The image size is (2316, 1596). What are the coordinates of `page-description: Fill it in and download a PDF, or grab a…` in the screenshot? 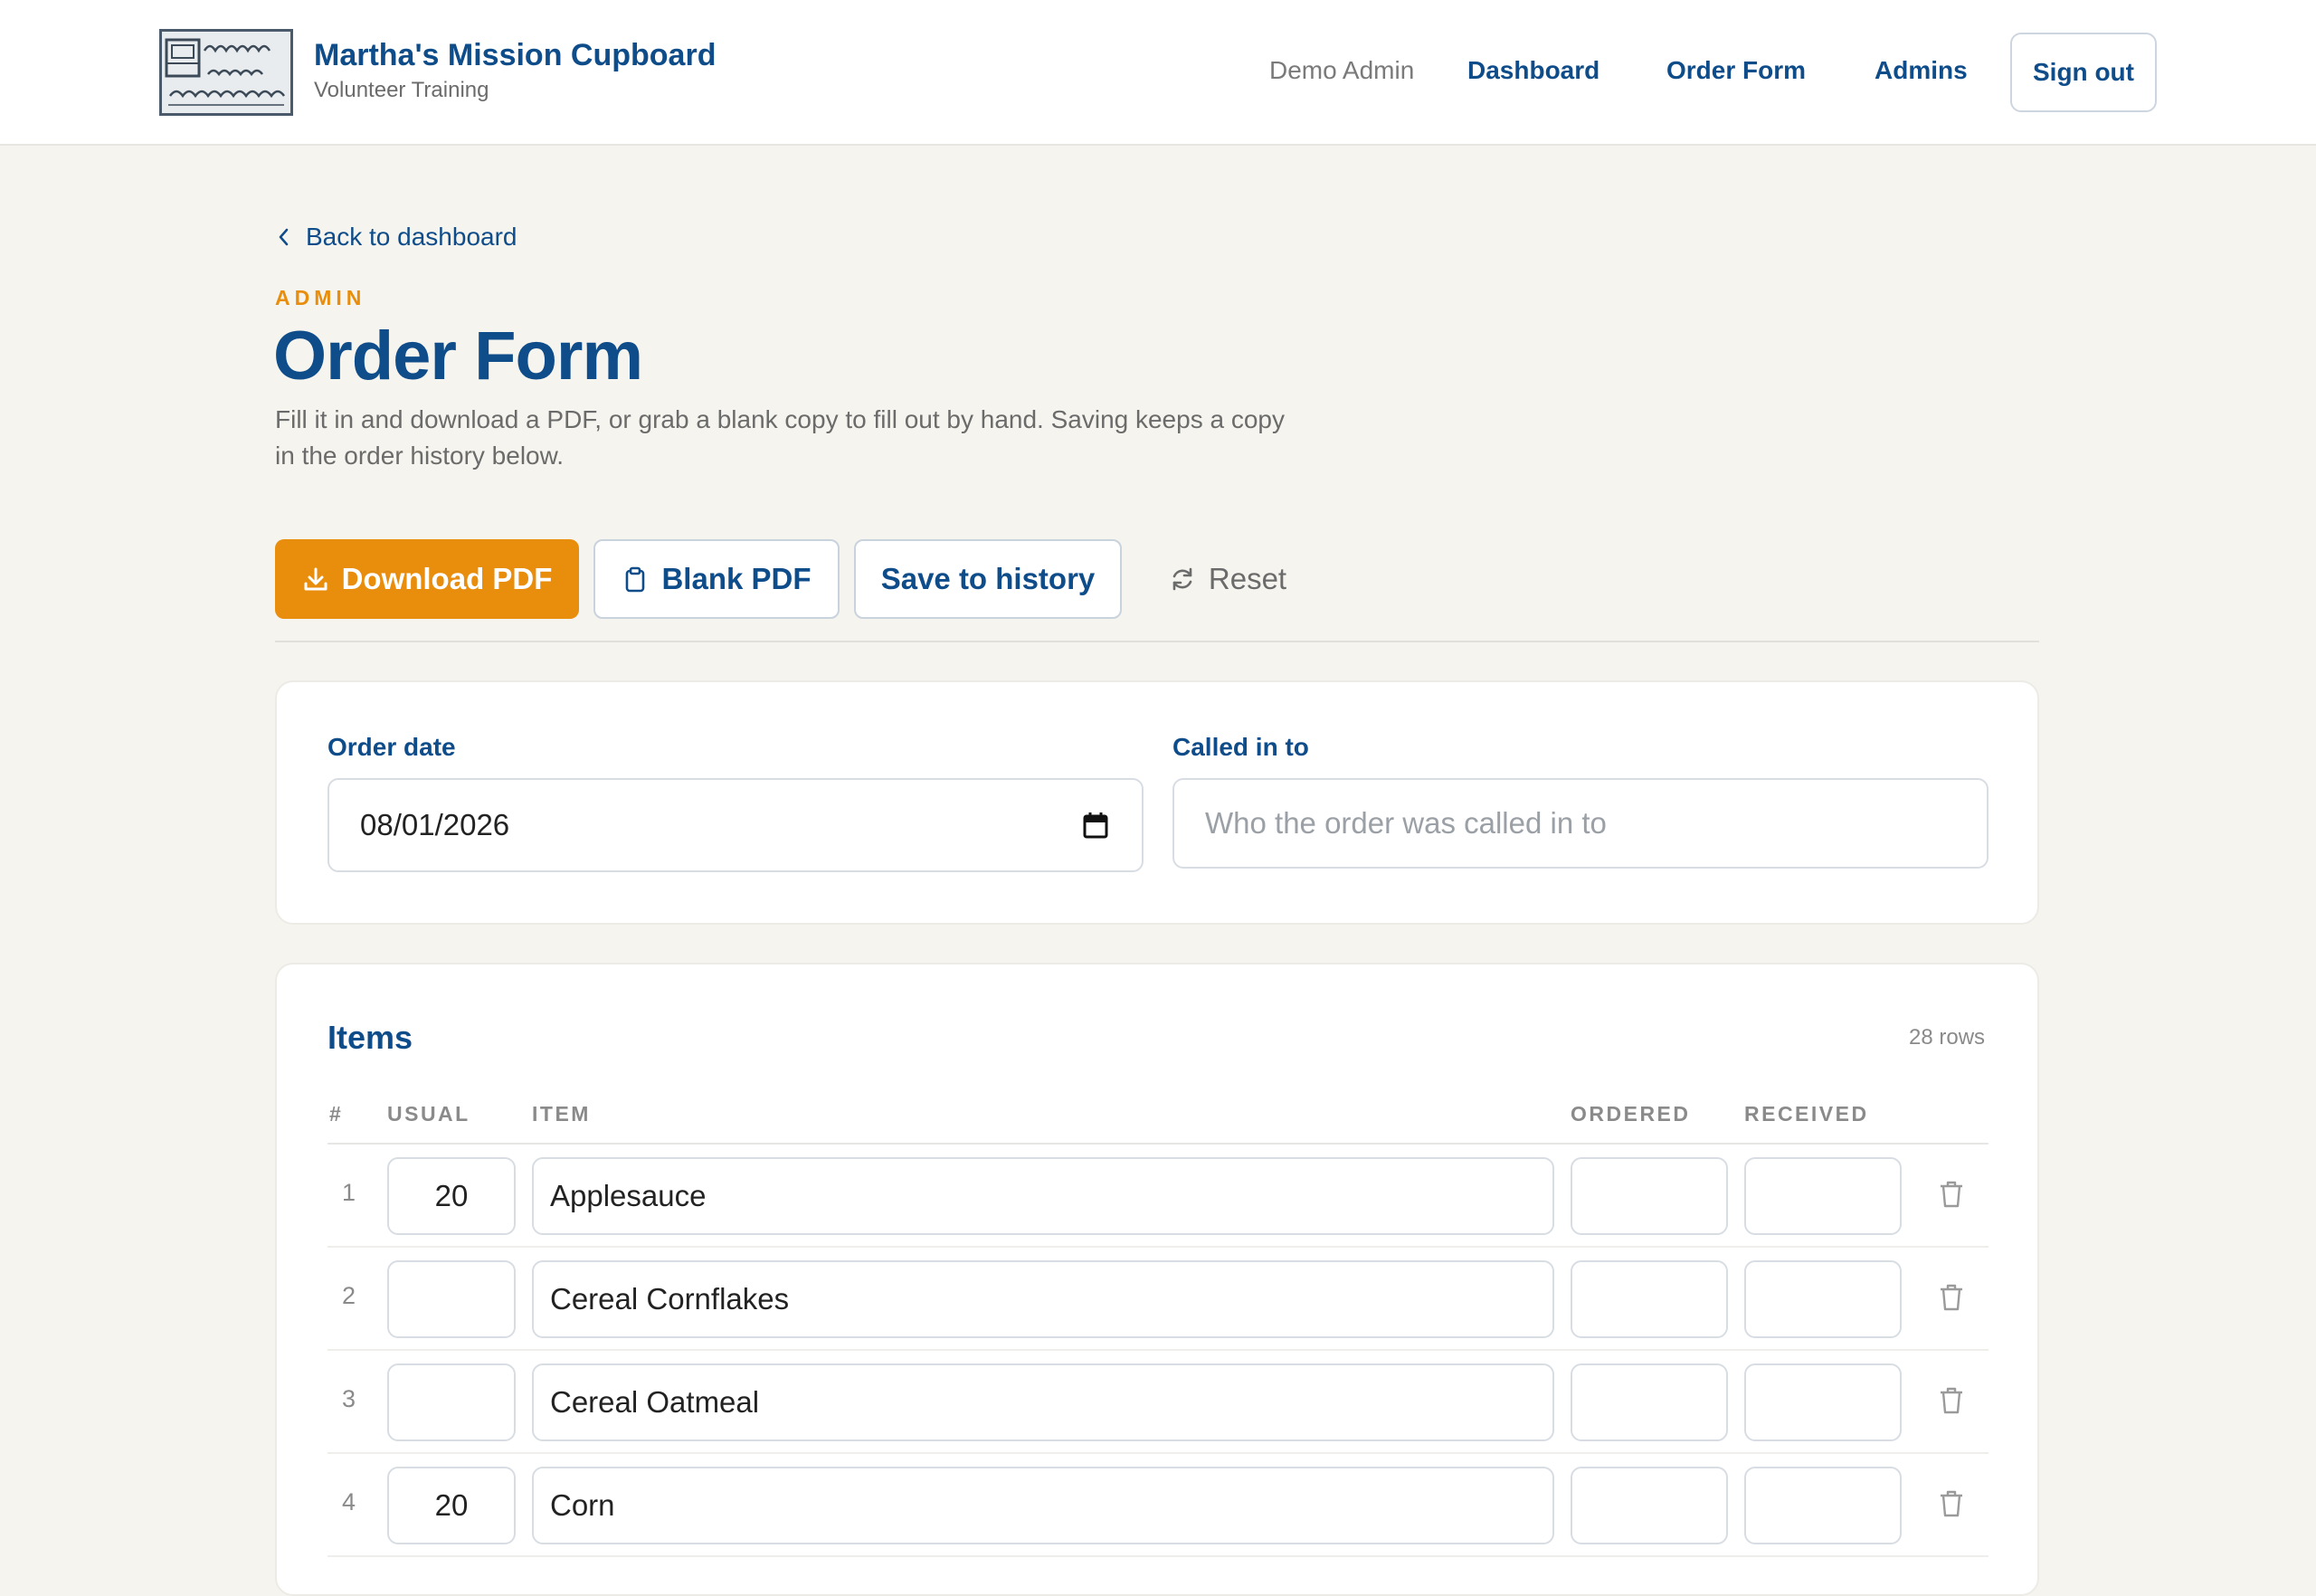 It's located at (780, 438).